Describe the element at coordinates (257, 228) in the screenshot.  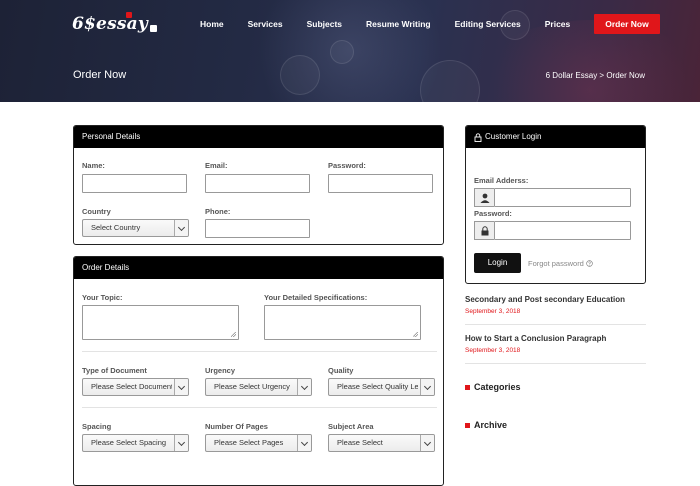
I see `phone-input` at that location.